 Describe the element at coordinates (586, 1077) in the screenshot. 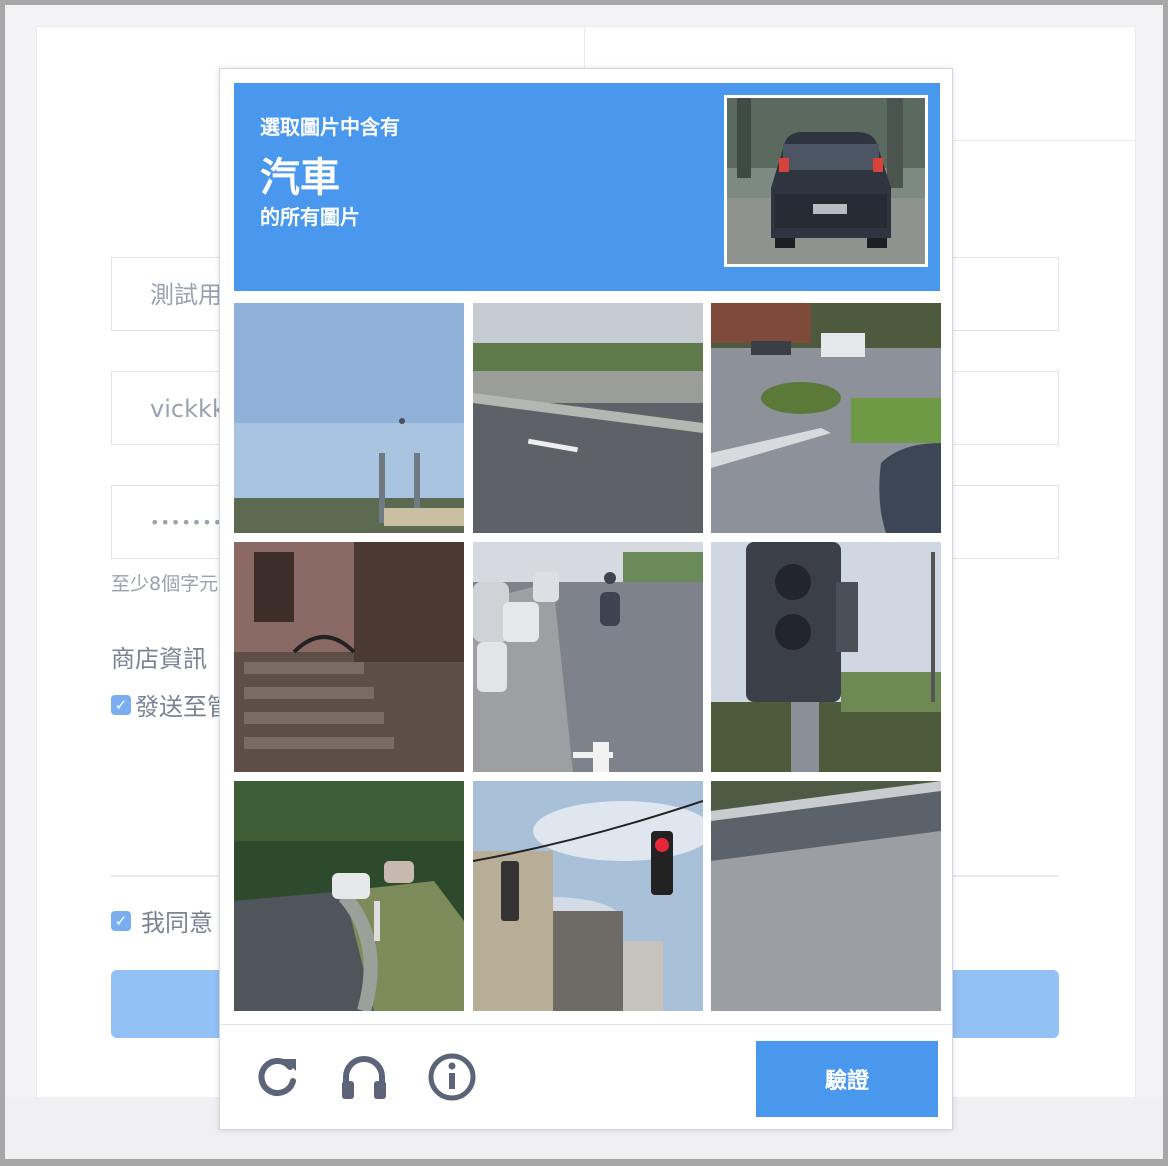

I see `captcha-footer: 驗證` at that location.